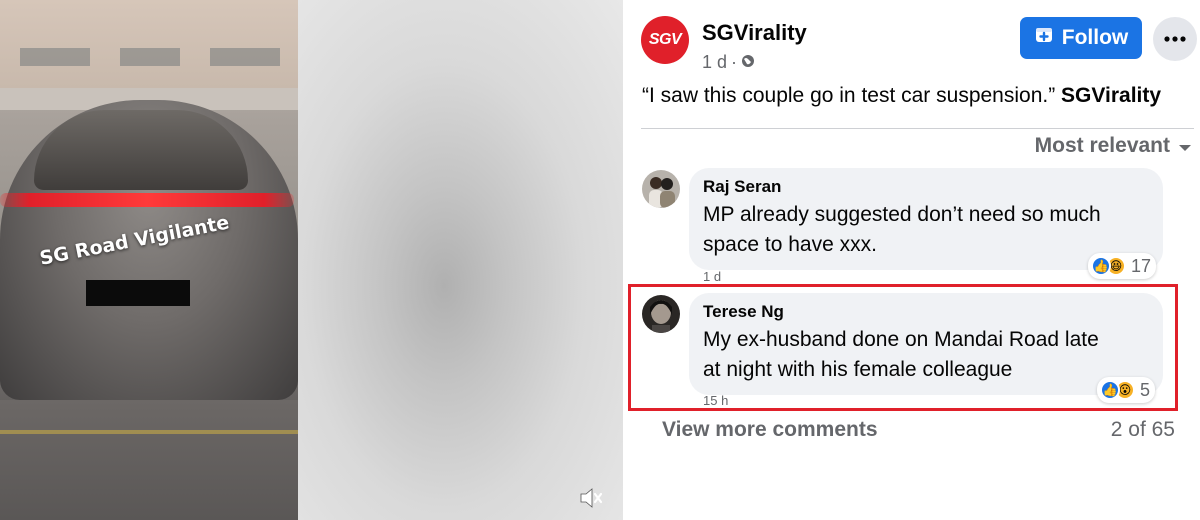 This screenshot has width=1200, height=520. What do you see at coordinates (748, 62) in the screenshot?
I see `globe-icon` at bounding box center [748, 62].